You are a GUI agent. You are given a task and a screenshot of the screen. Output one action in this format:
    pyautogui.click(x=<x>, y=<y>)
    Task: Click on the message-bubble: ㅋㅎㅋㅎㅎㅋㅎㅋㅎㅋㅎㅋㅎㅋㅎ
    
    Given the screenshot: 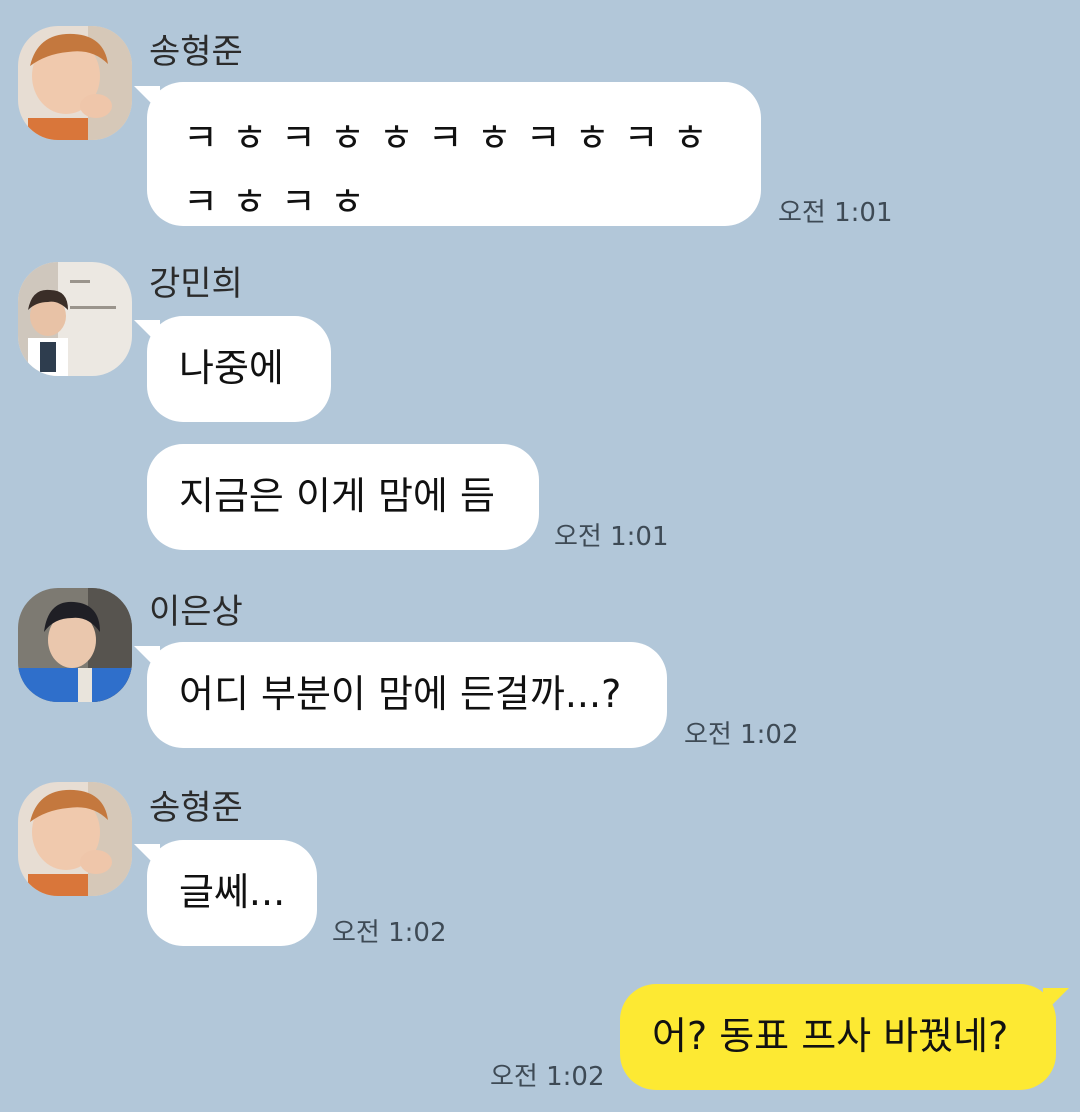 What is the action you would take?
    pyautogui.click(x=447, y=154)
    